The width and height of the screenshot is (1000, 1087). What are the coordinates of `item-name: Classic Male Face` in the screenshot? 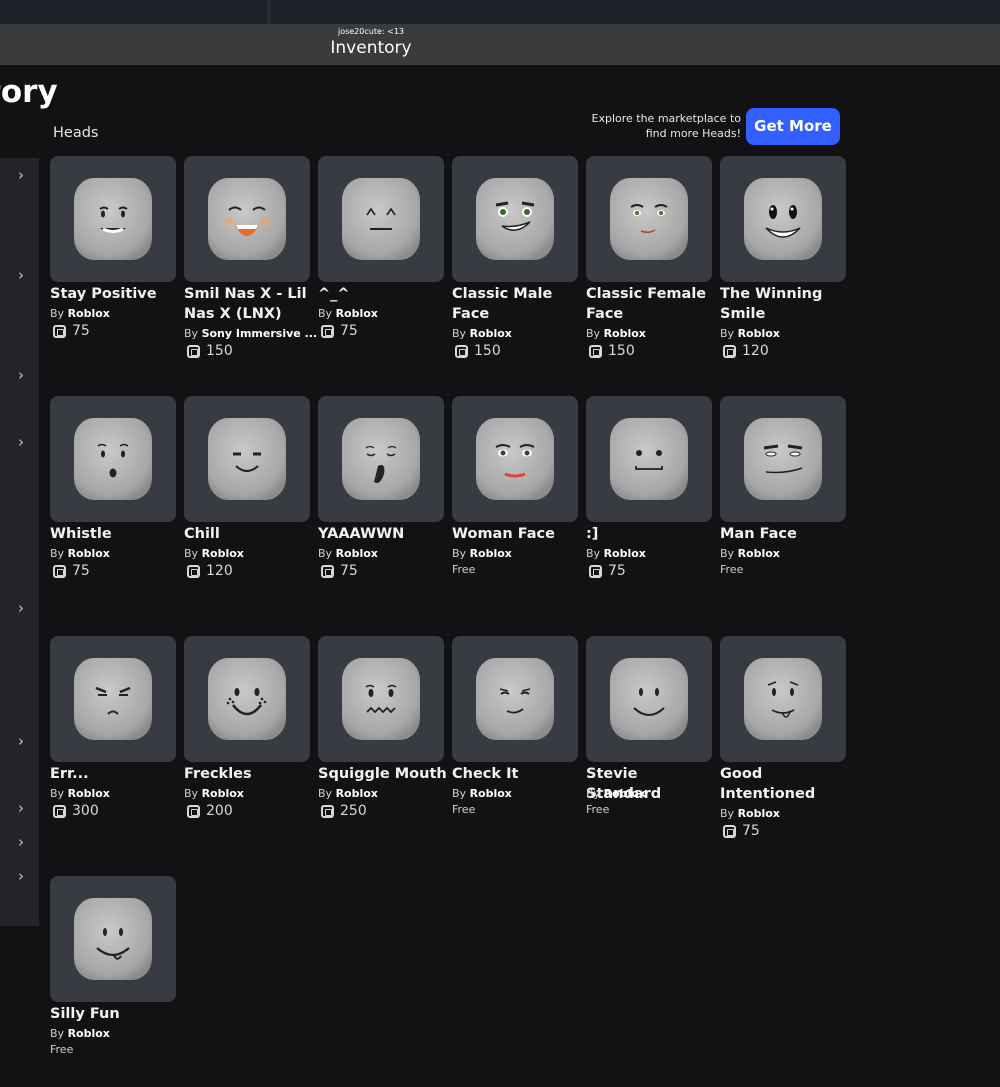 It's located at (517, 304).